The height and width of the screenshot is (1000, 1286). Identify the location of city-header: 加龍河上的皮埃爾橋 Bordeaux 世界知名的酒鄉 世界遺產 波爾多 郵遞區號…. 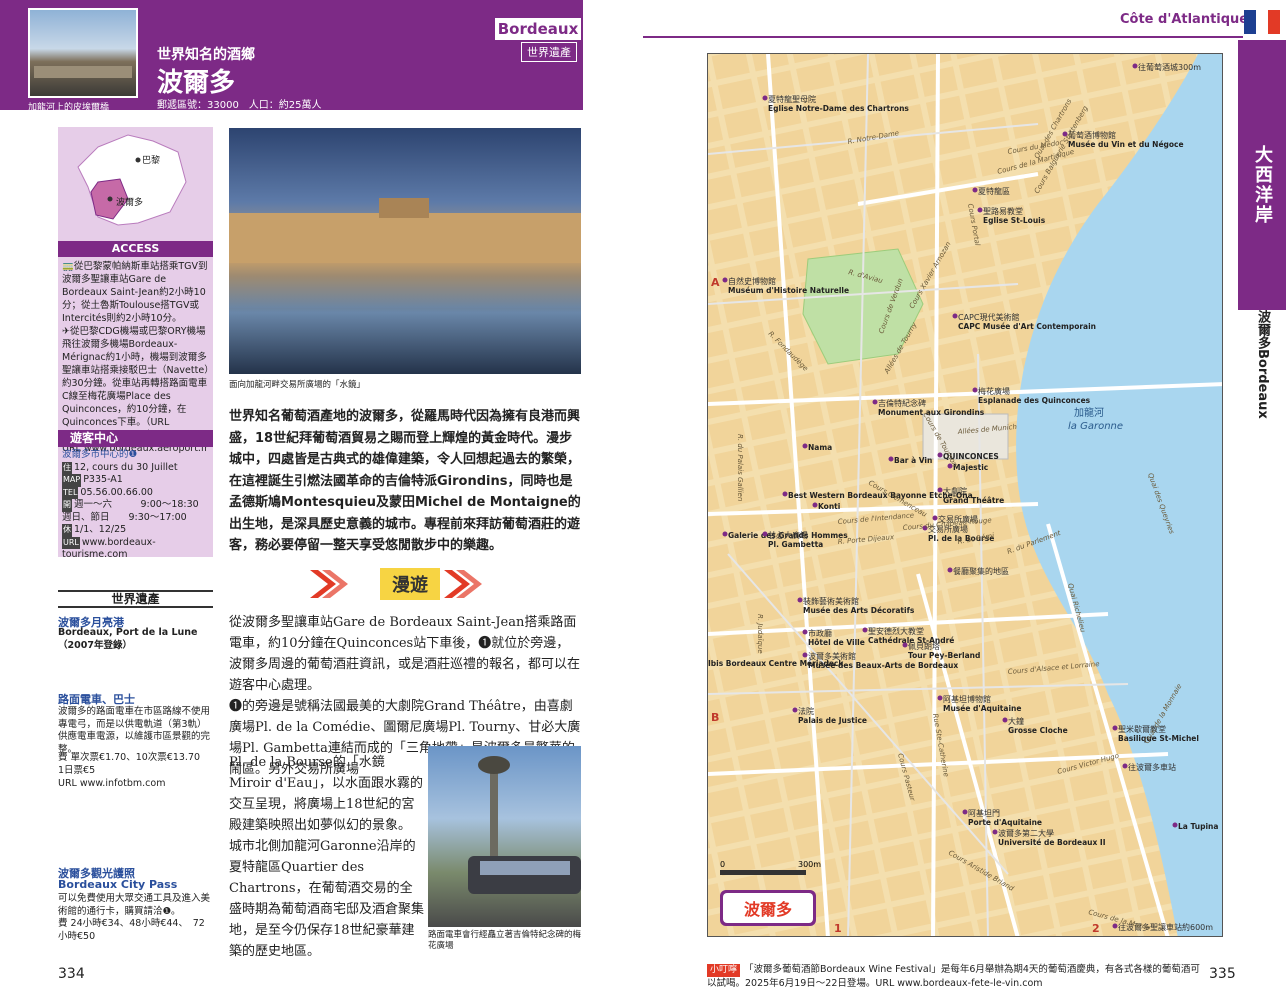
(291, 56).